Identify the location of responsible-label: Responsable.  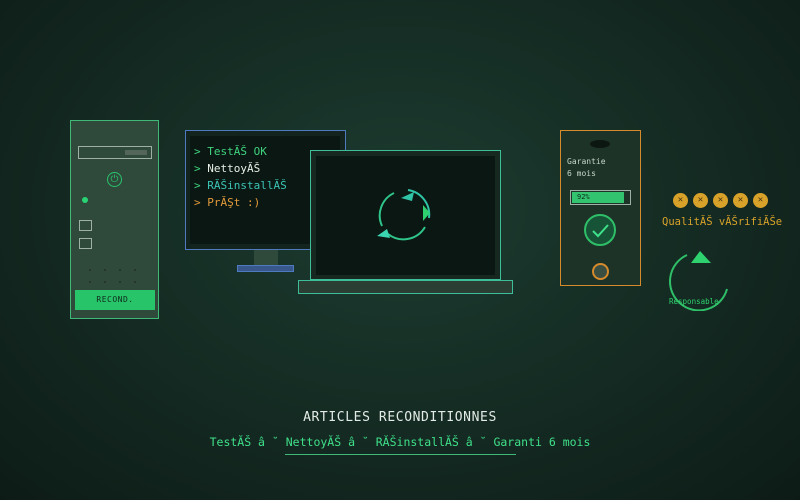
(694, 301).